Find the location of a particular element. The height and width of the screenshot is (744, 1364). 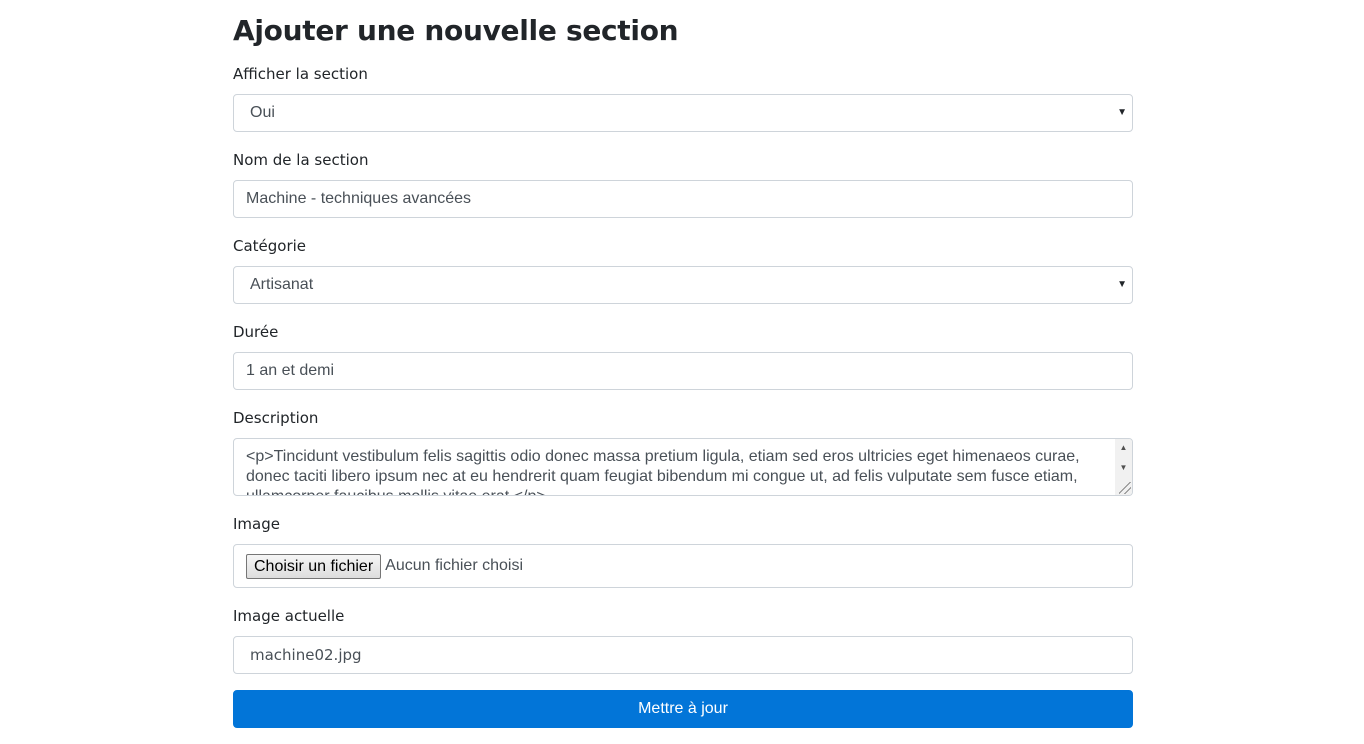

file-status-text: Aucun fichier choisi is located at coordinates (454, 565).